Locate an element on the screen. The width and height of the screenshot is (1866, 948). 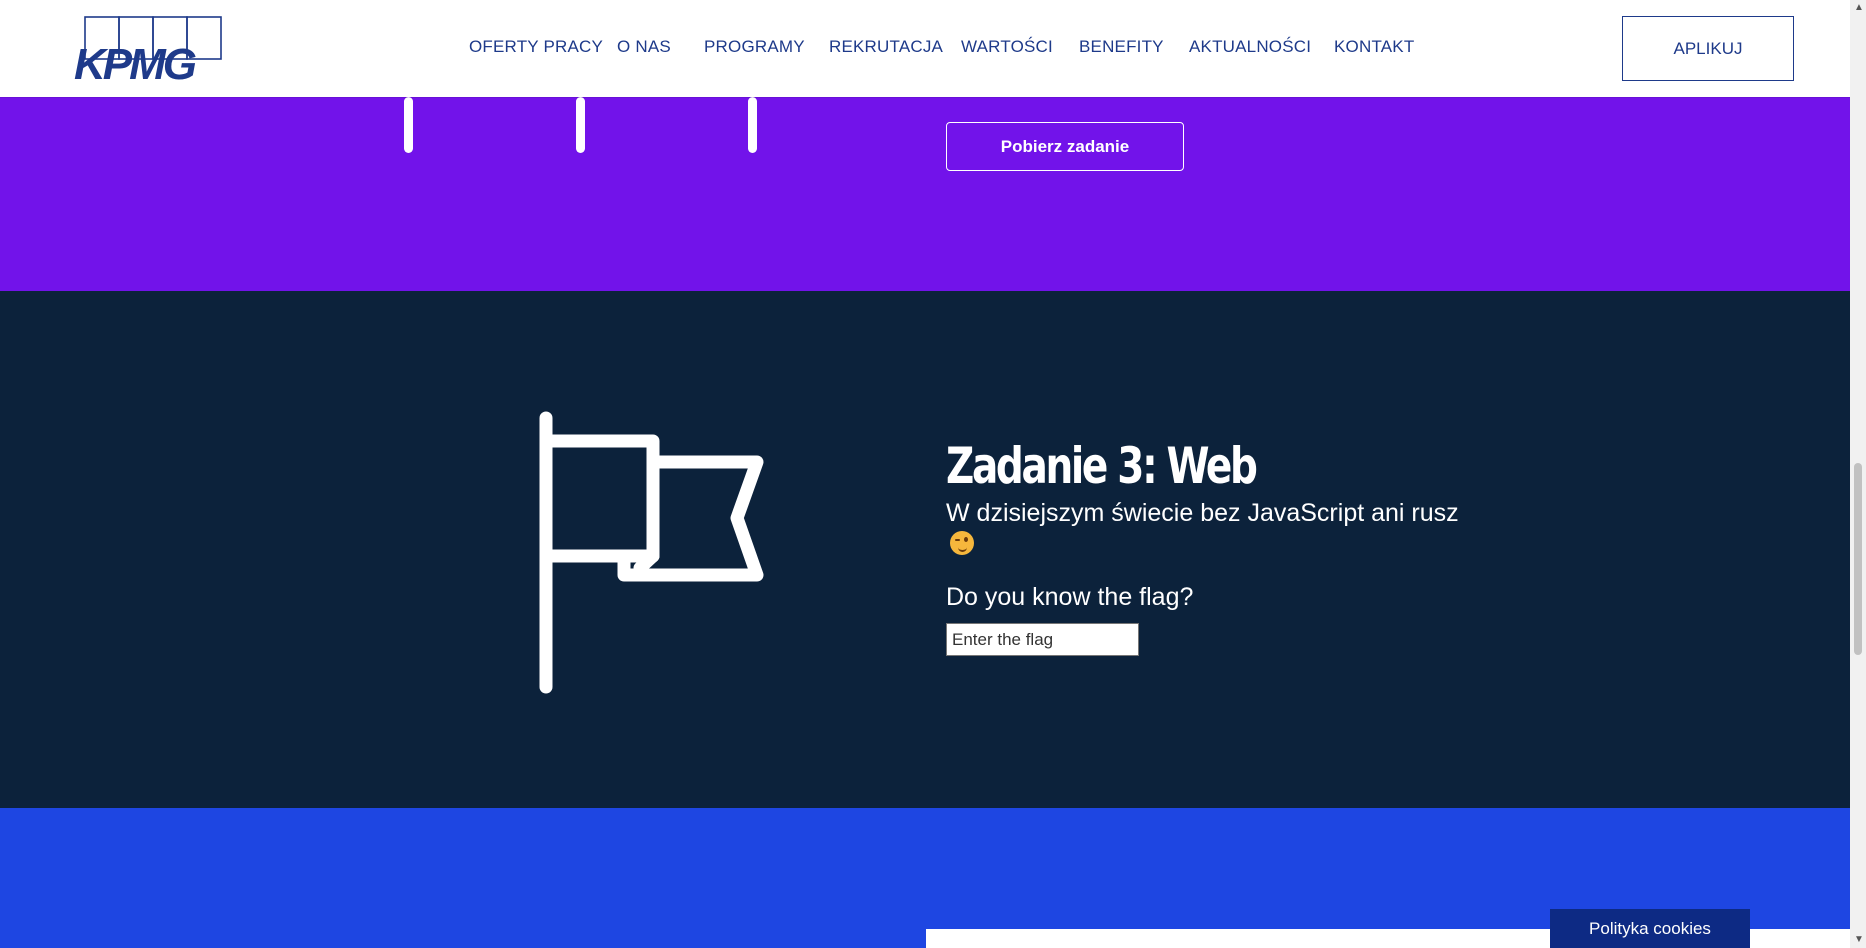
nav-programy: PROGRAMY is located at coordinates (754, 47).